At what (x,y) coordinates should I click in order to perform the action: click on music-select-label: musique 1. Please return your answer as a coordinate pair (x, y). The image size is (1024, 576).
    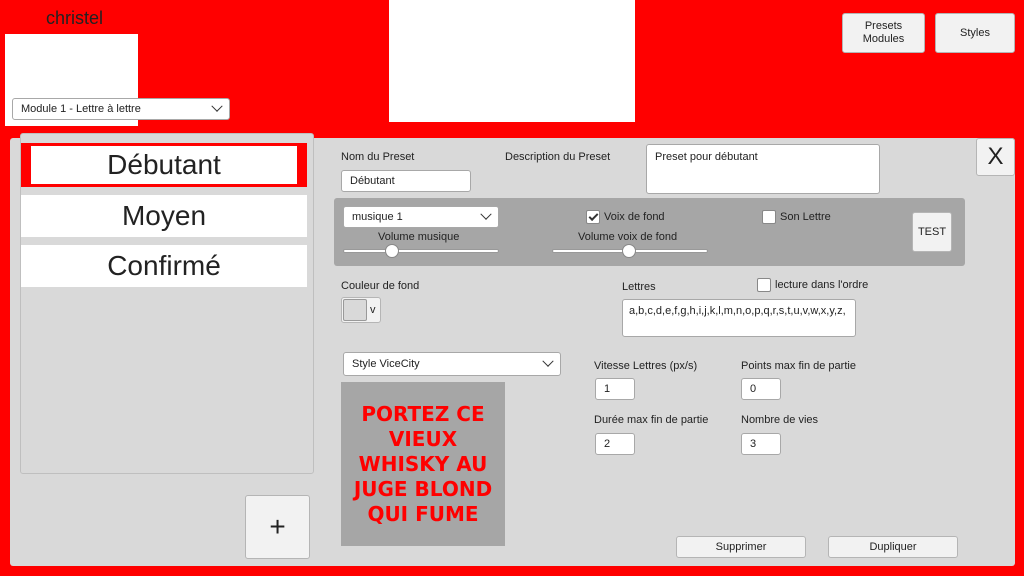
    Looking at the image, I should click on (377, 217).